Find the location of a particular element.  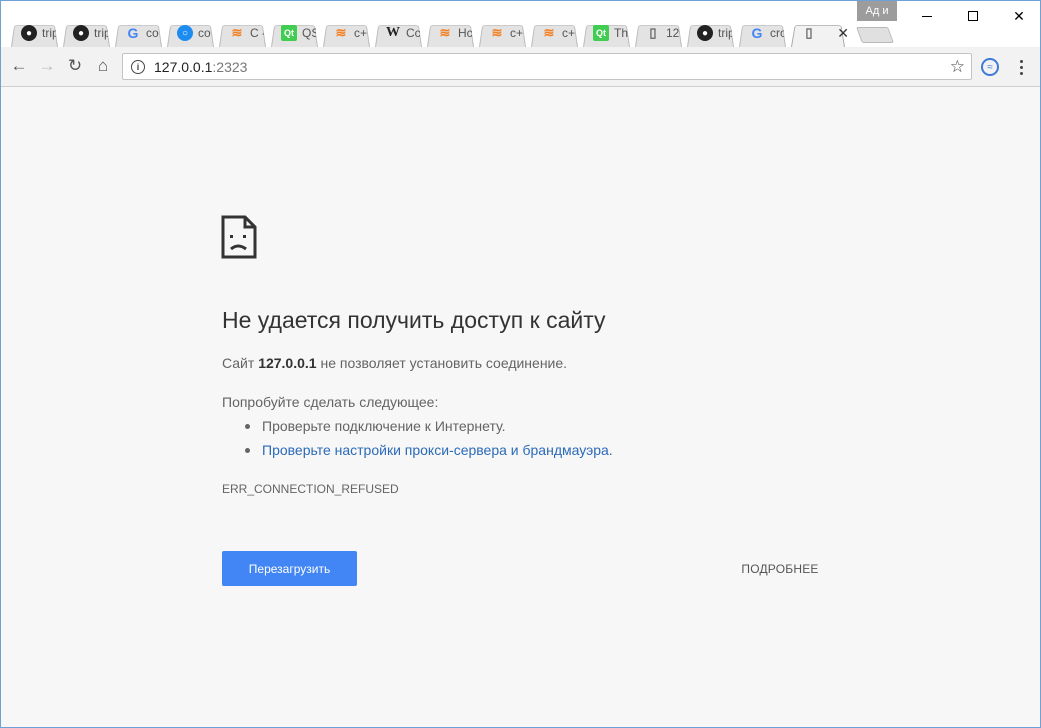

reload-icon: ↻ is located at coordinates (75, 65).